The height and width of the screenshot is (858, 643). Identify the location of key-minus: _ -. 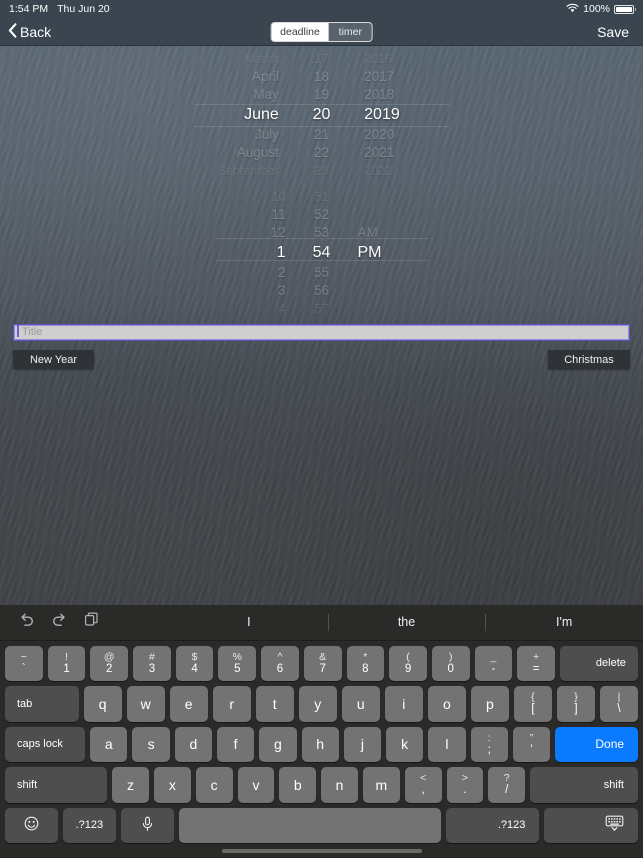
(493, 663).